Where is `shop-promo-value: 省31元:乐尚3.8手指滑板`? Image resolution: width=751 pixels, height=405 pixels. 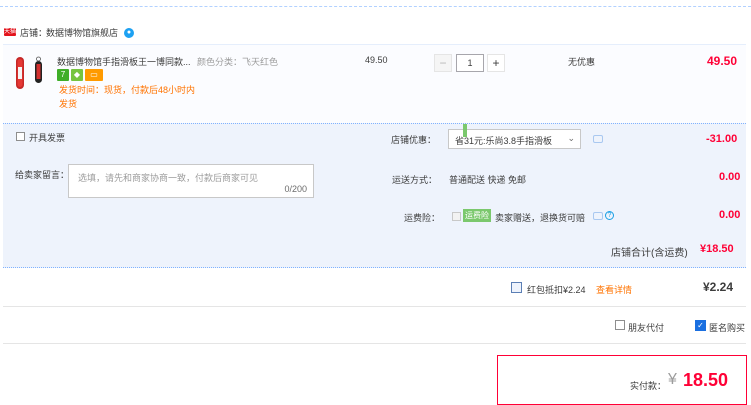
shop-promo-value: 省31元:乐尚3.8手指滑板 is located at coordinates (504, 141).